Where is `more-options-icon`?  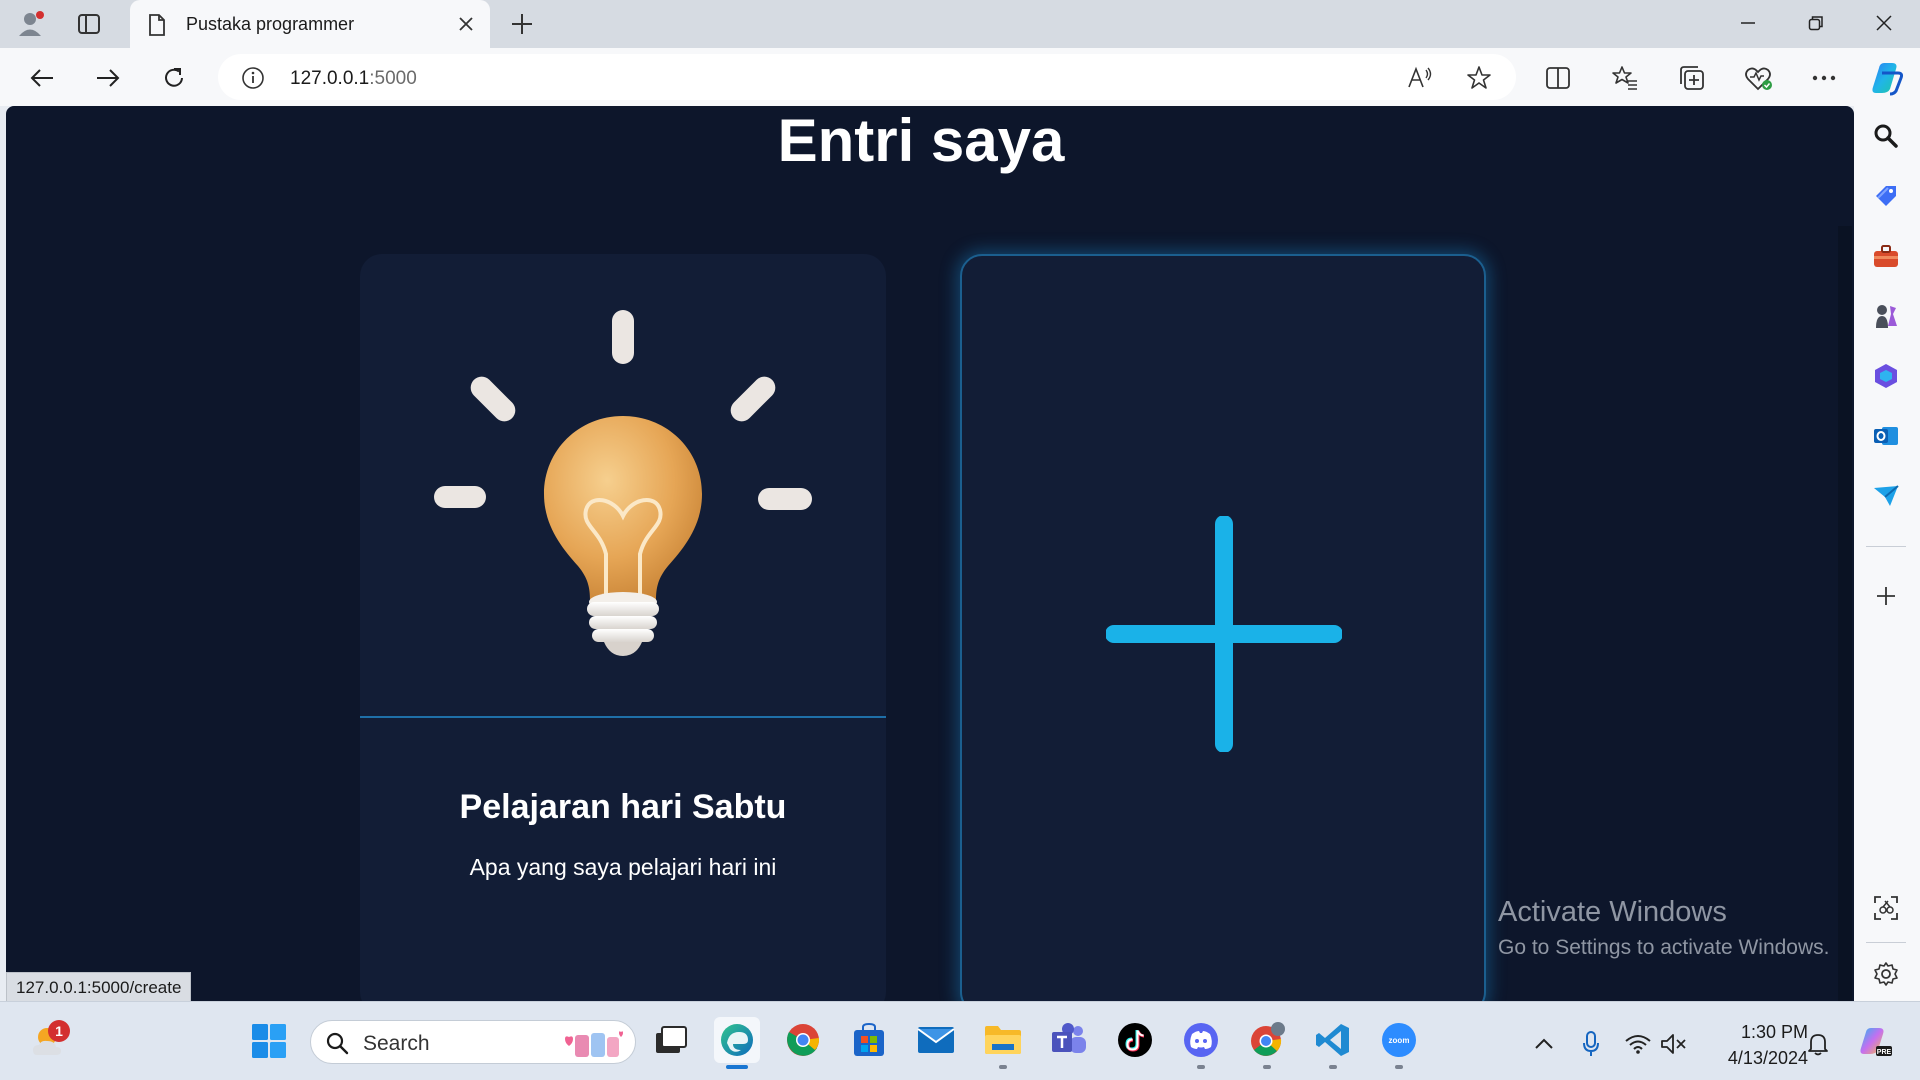 more-options-icon is located at coordinates (1824, 78).